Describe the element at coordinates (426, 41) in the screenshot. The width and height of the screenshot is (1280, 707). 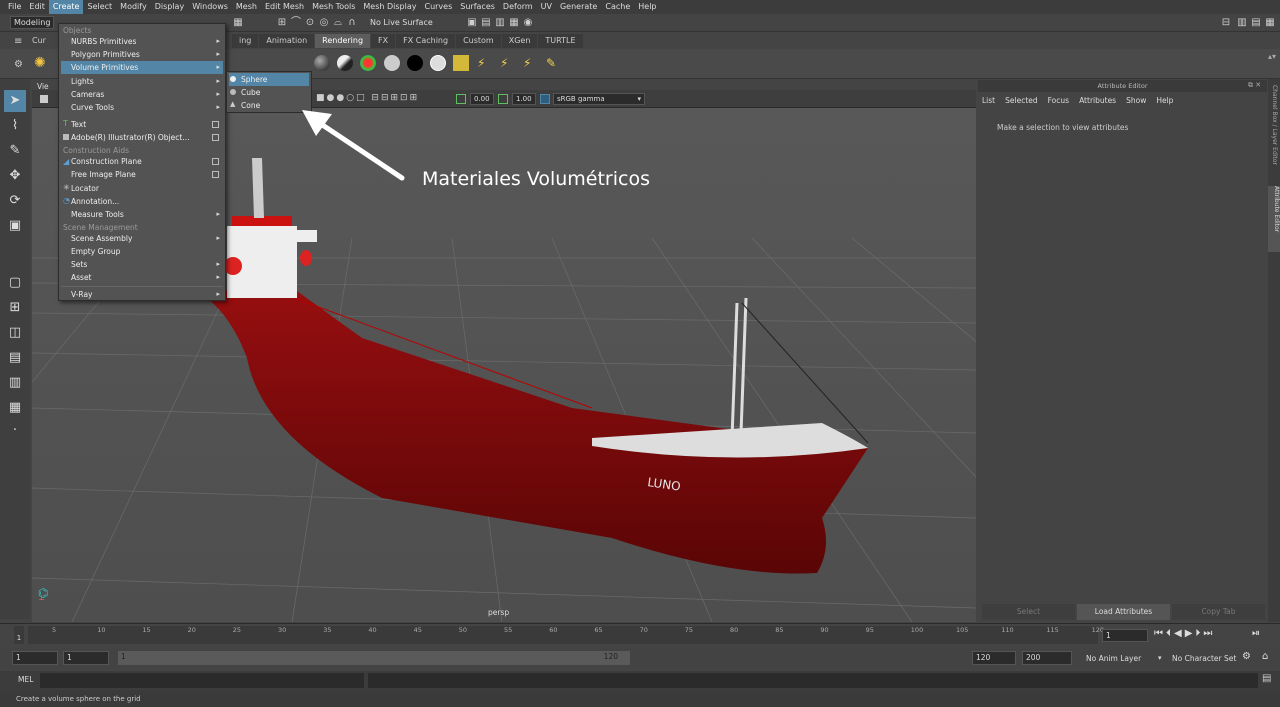
I see `shelf-tab-fx-caching: FX Caching` at that location.